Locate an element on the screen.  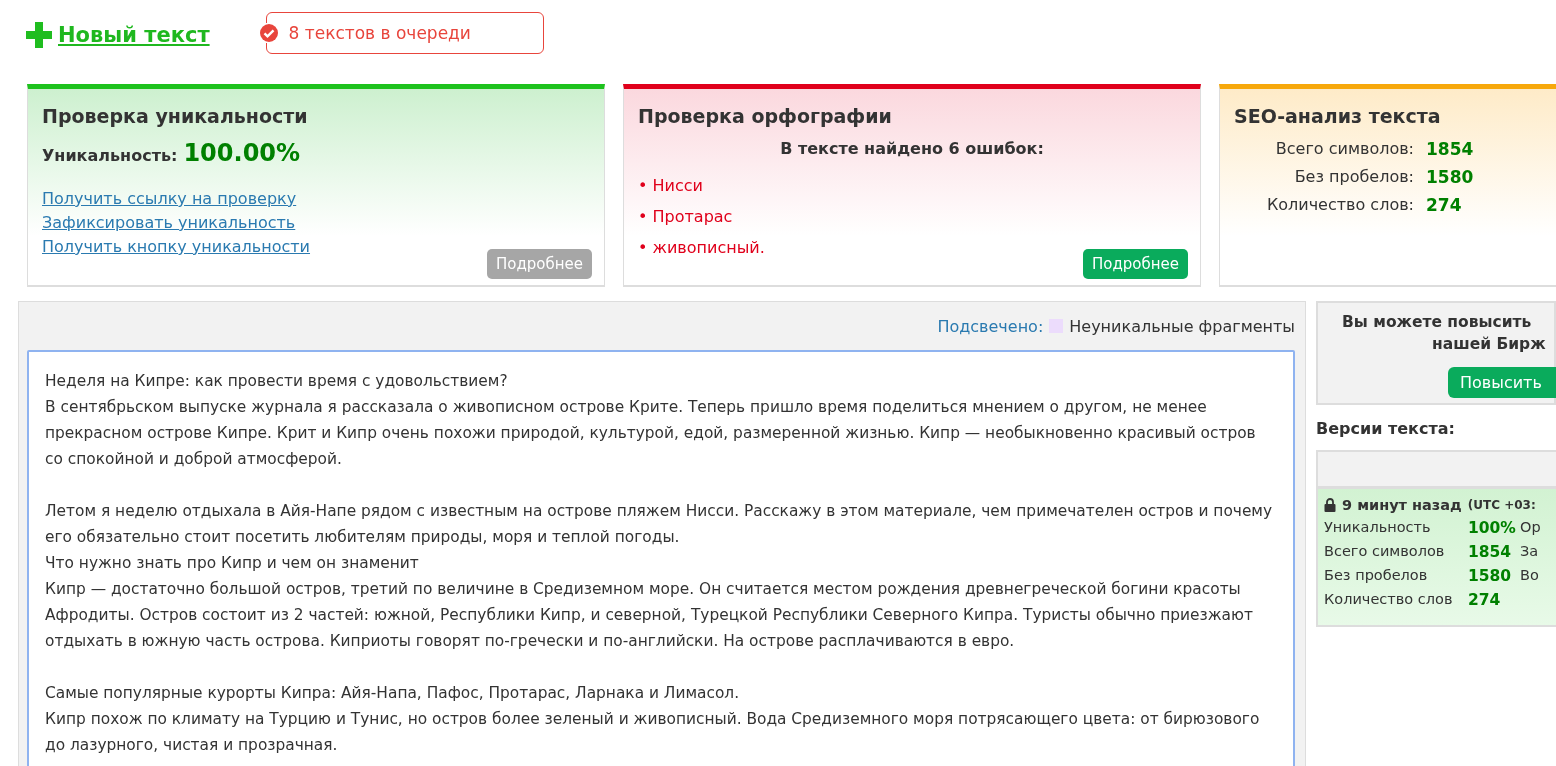
stat-label: Количество слов is located at coordinates (1389, 600).